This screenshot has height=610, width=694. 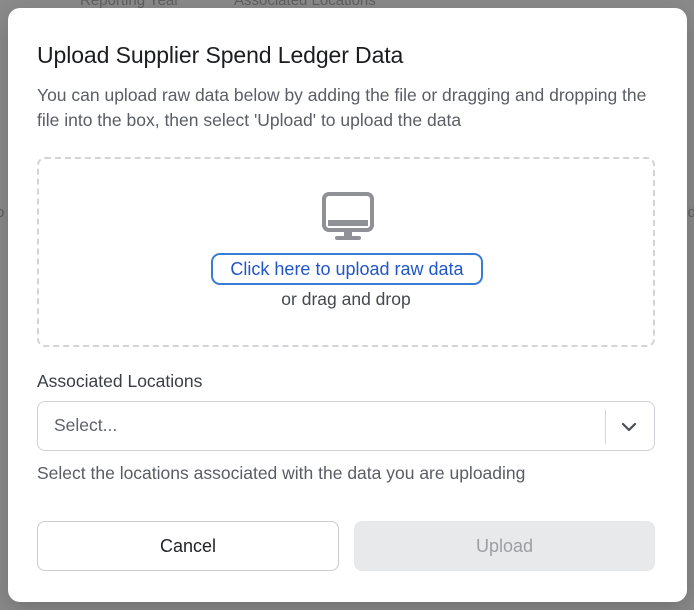 I want to click on chevron-down-icon, so click(x=629, y=427).